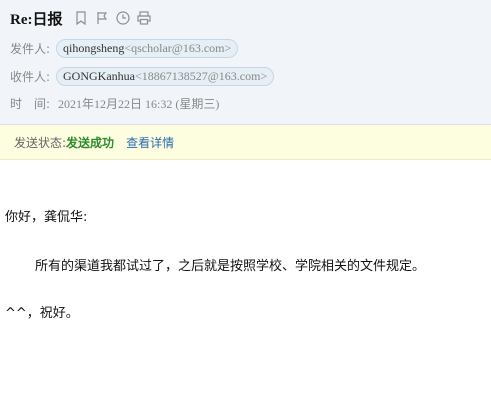  I want to click on view-details-link: 查看详情, so click(150, 142).